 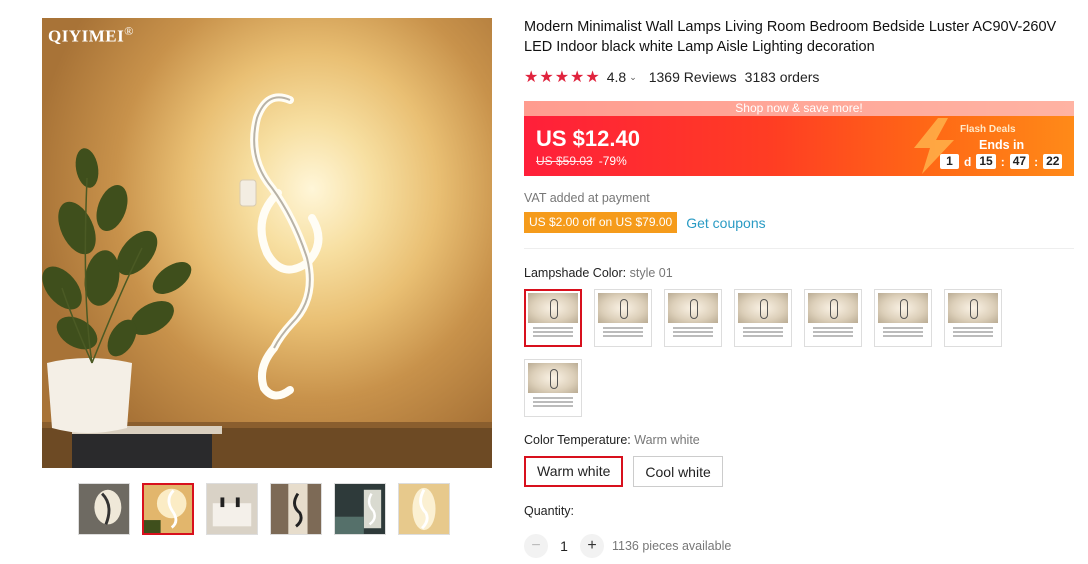 I want to click on countdown-timer: 1 d 15 : 47 : 22, so click(x=1001, y=161).